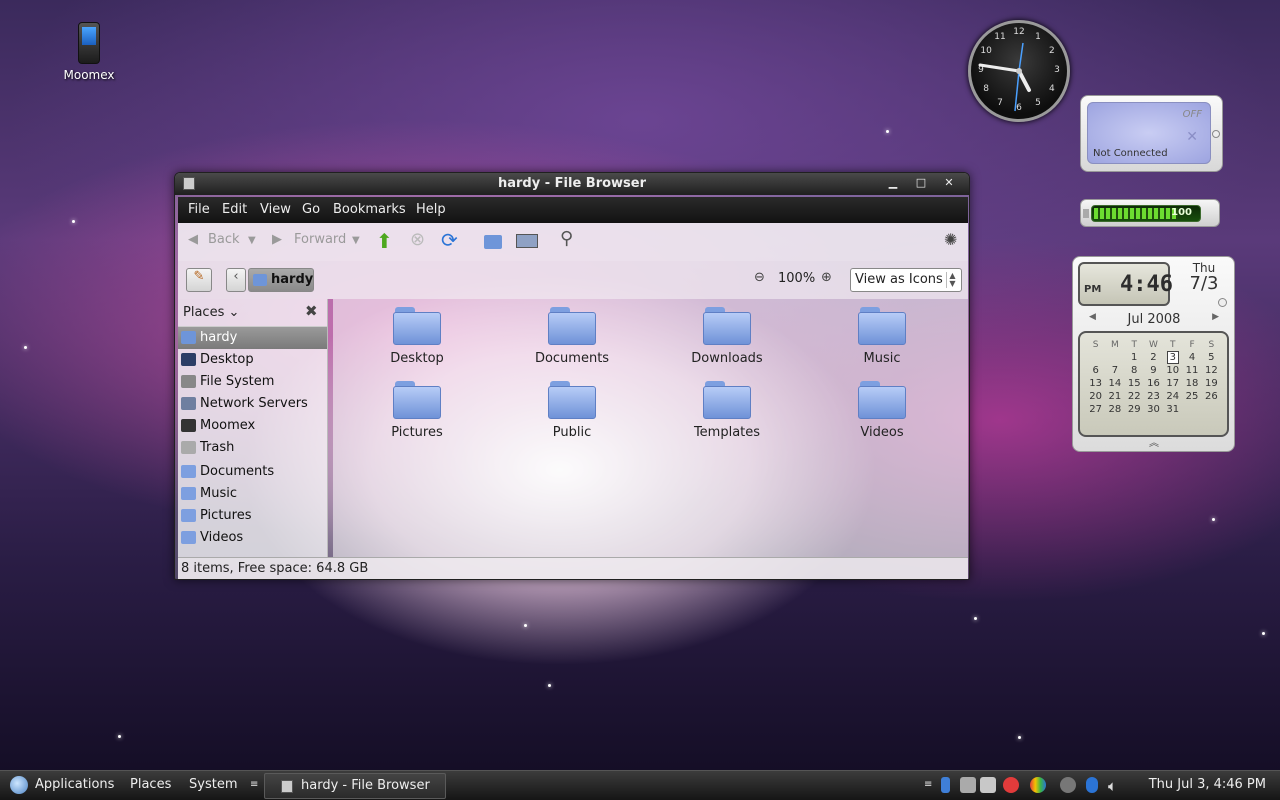 This screenshot has height=800, width=1280. Describe the element at coordinates (727, 410) in the screenshot. I see `file-item-templates: Templates` at that location.